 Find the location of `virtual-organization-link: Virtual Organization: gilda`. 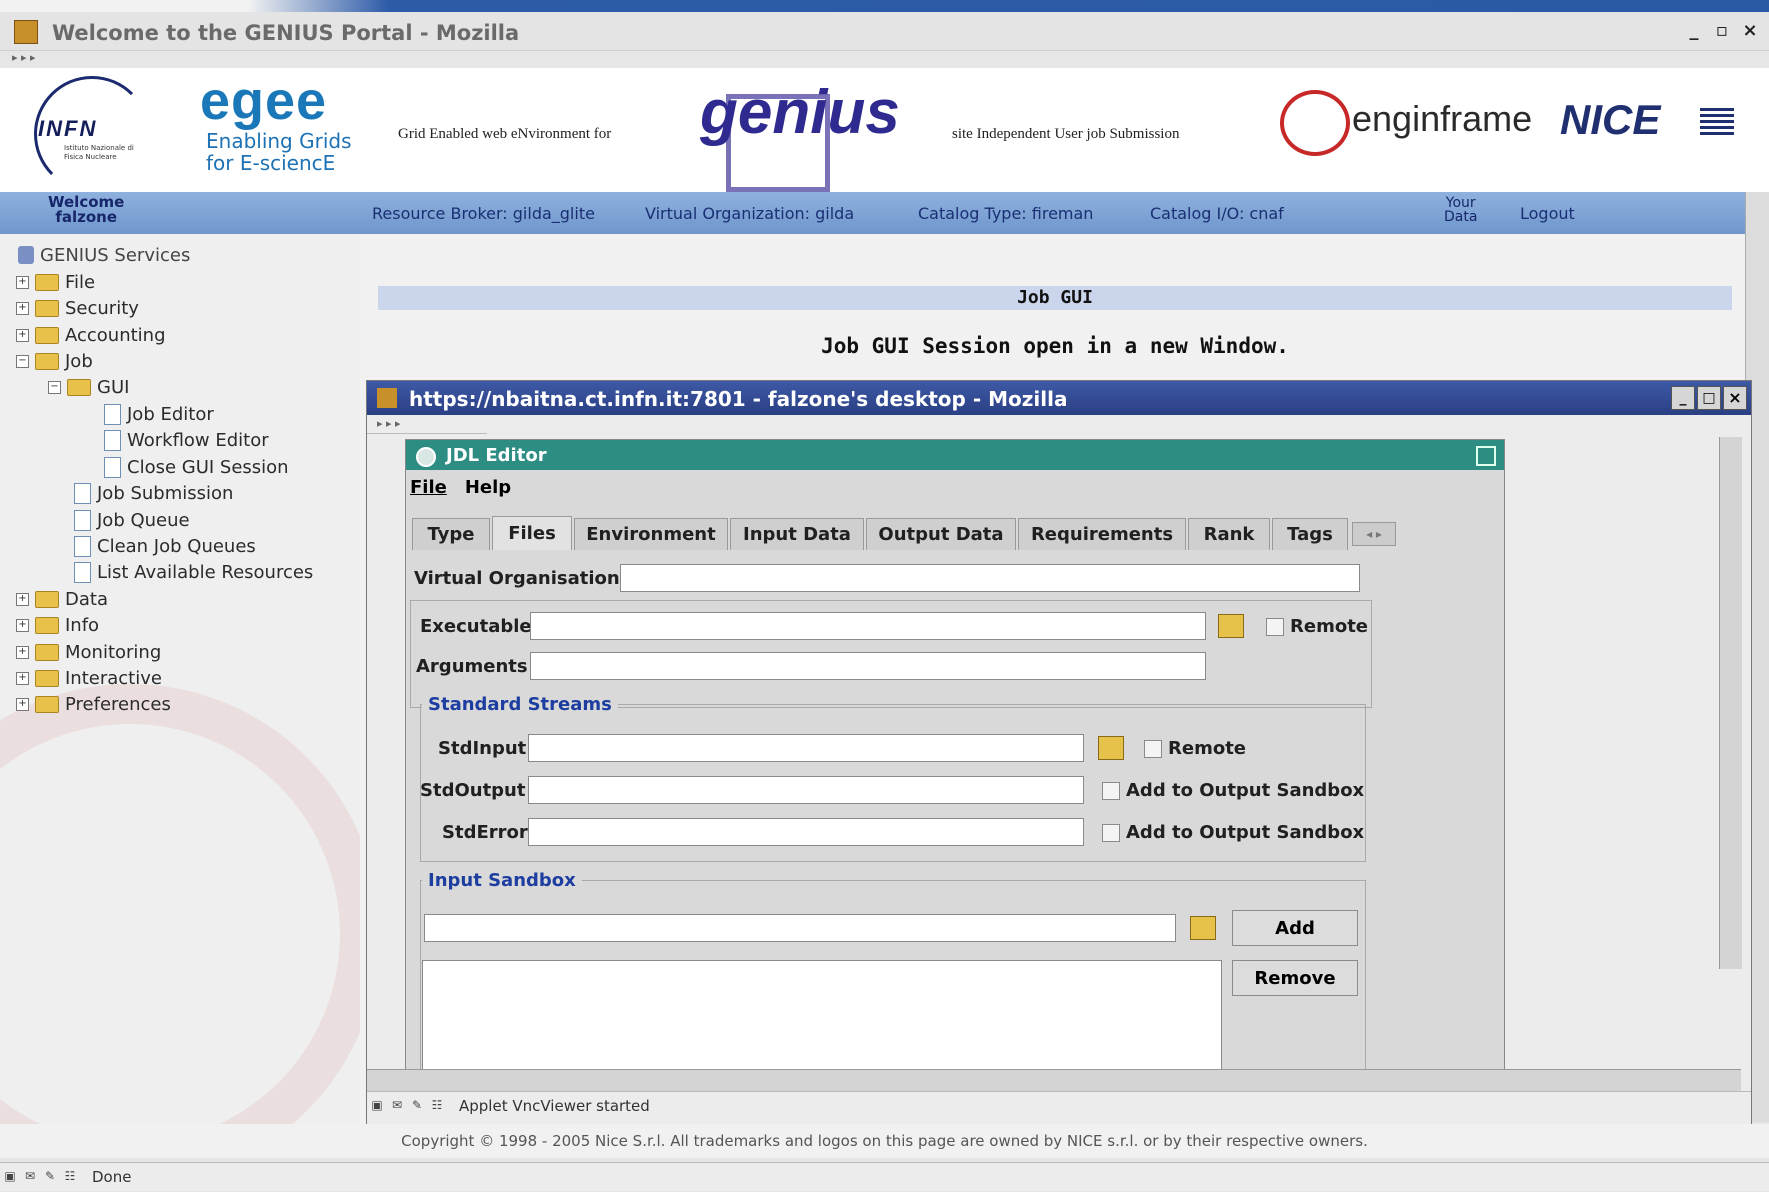

virtual-organization-link: Virtual Organization: gilda is located at coordinates (749, 213).